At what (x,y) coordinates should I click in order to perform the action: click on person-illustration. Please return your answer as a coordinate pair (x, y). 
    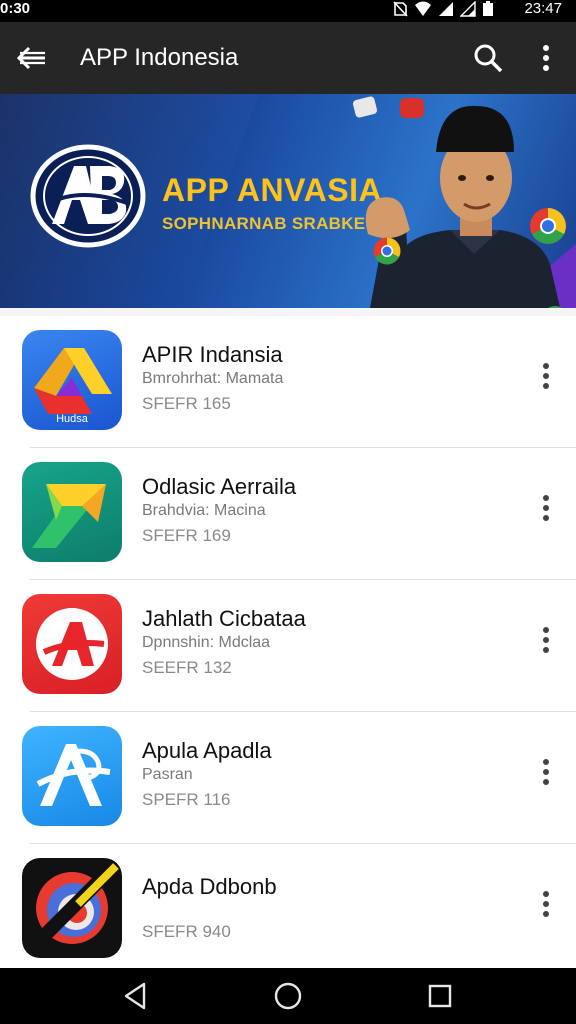
    Looking at the image, I should click on (470, 206).